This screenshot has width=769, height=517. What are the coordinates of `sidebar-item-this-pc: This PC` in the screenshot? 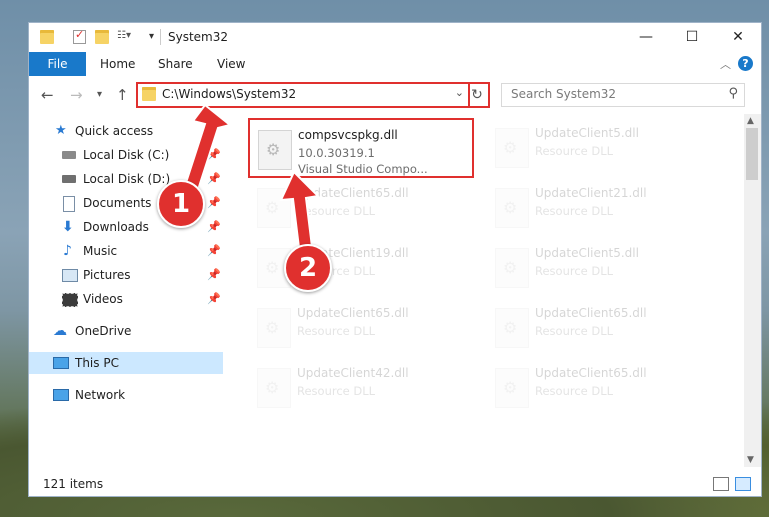 It's located at (126, 363).